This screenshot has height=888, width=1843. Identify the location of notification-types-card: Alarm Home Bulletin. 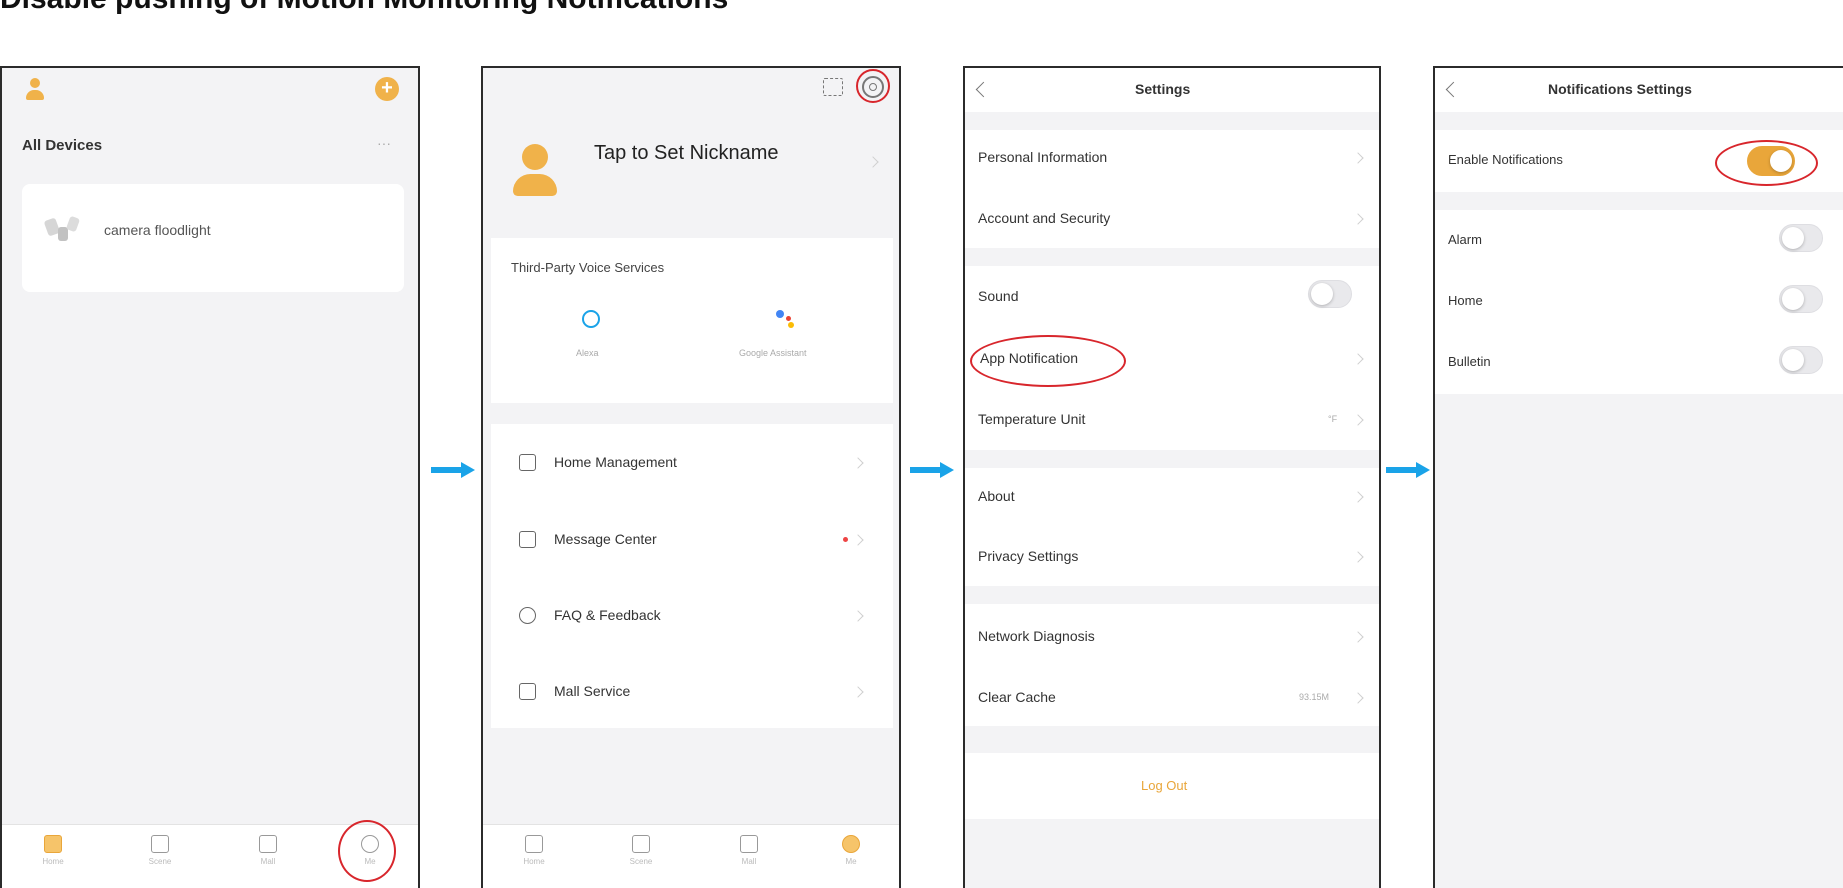
(1639, 302).